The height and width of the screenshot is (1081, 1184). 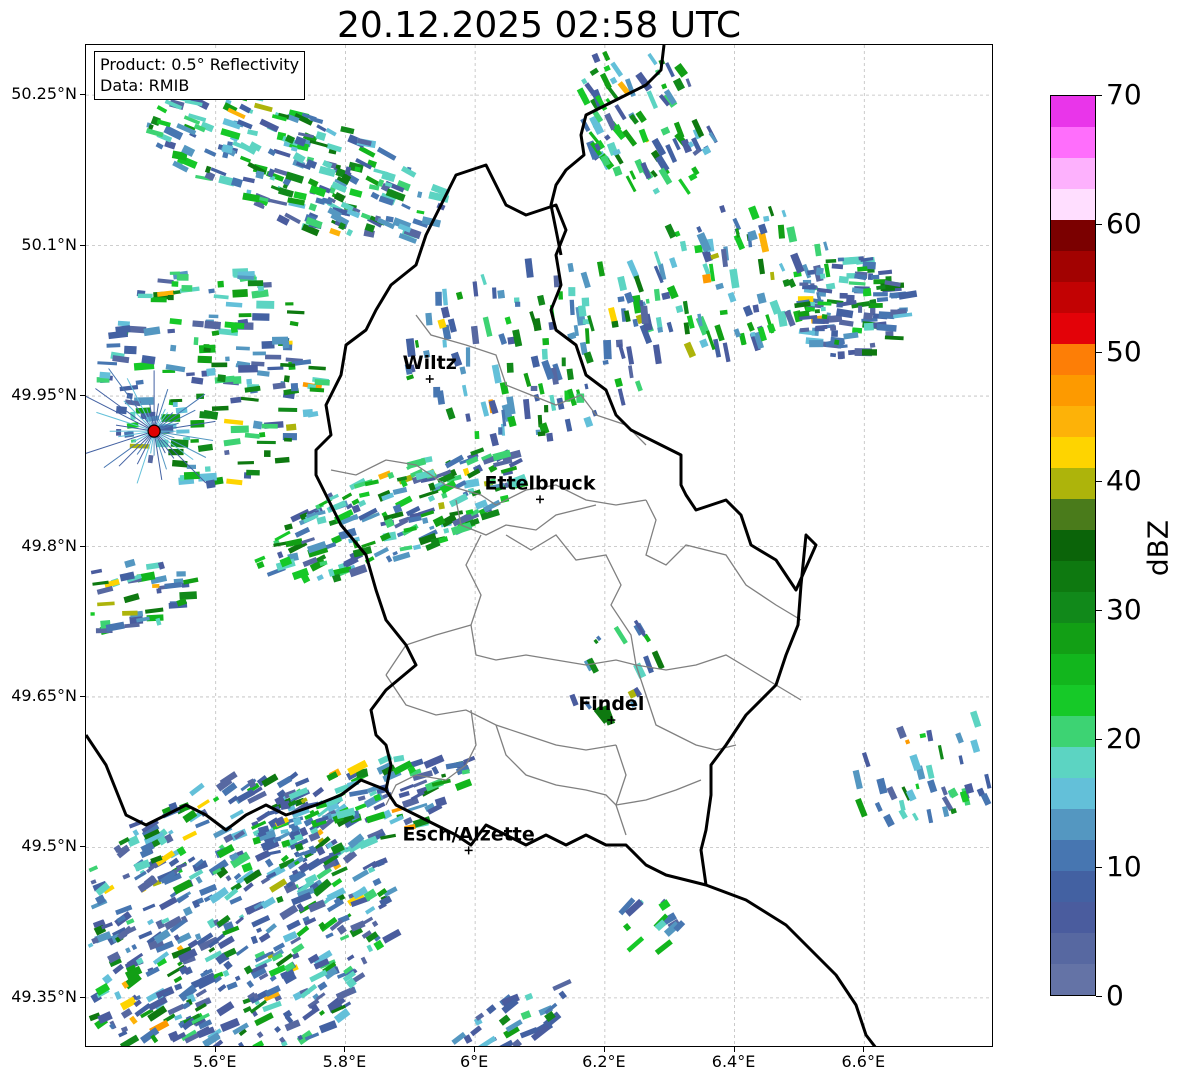 I want to click on lat-tick-label: 49.65°N, so click(x=44, y=695).